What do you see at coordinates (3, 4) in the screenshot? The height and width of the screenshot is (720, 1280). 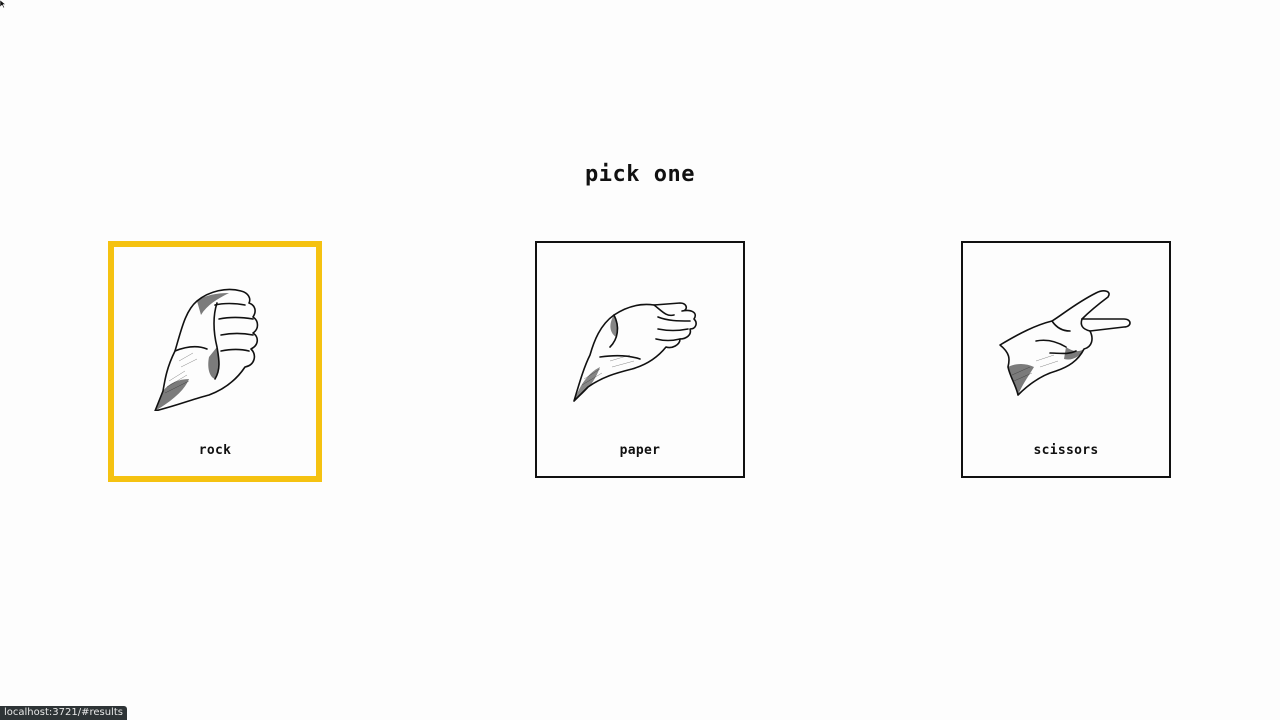 I see `mouse-cursor-icon` at bounding box center [3, 4].